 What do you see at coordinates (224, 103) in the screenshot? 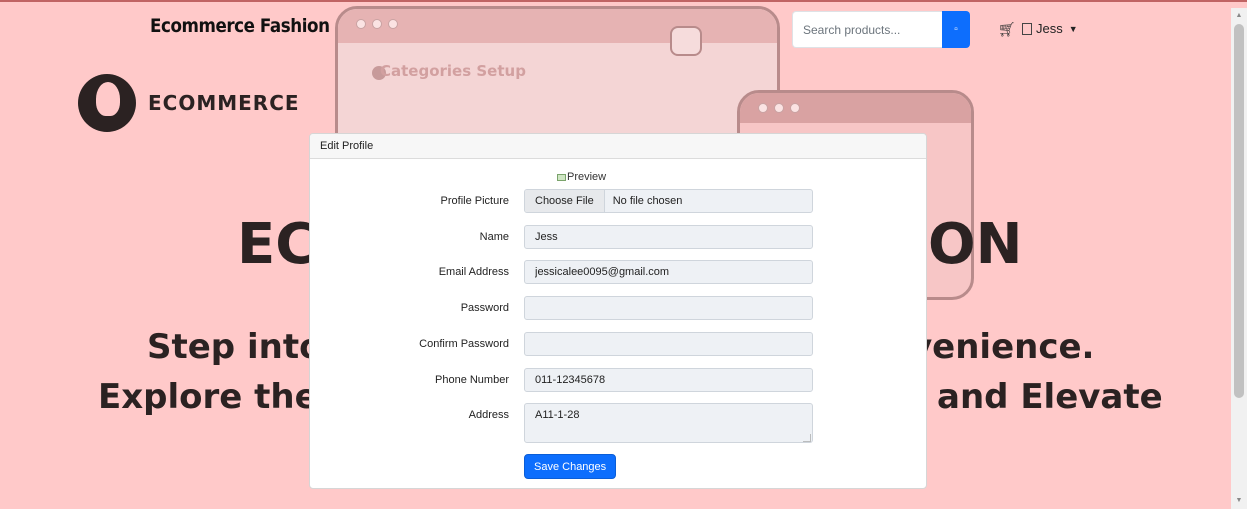
I see `logo-text: ECOMMERCE` at bounding box center [224, 103].